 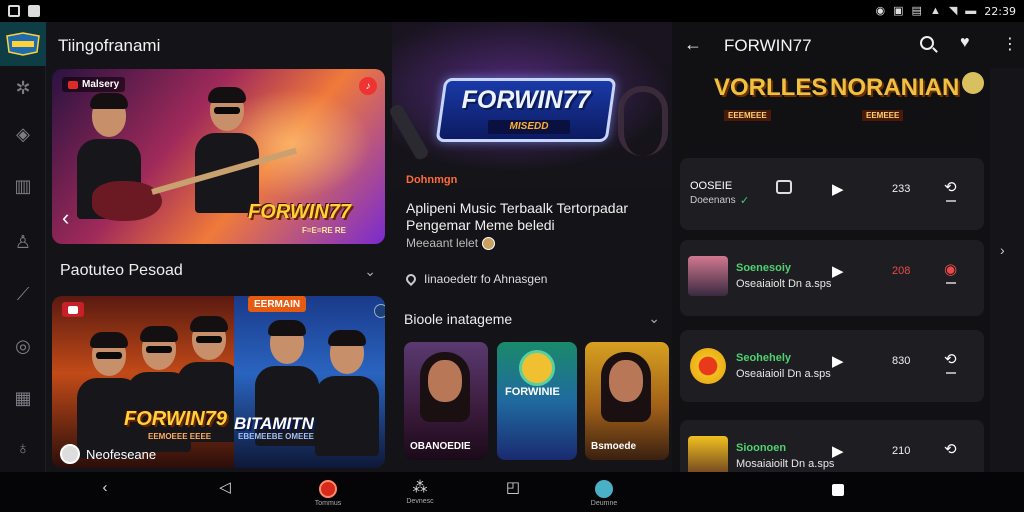 I want to click on heart-icon: ♥, so click(x=965, y=43).